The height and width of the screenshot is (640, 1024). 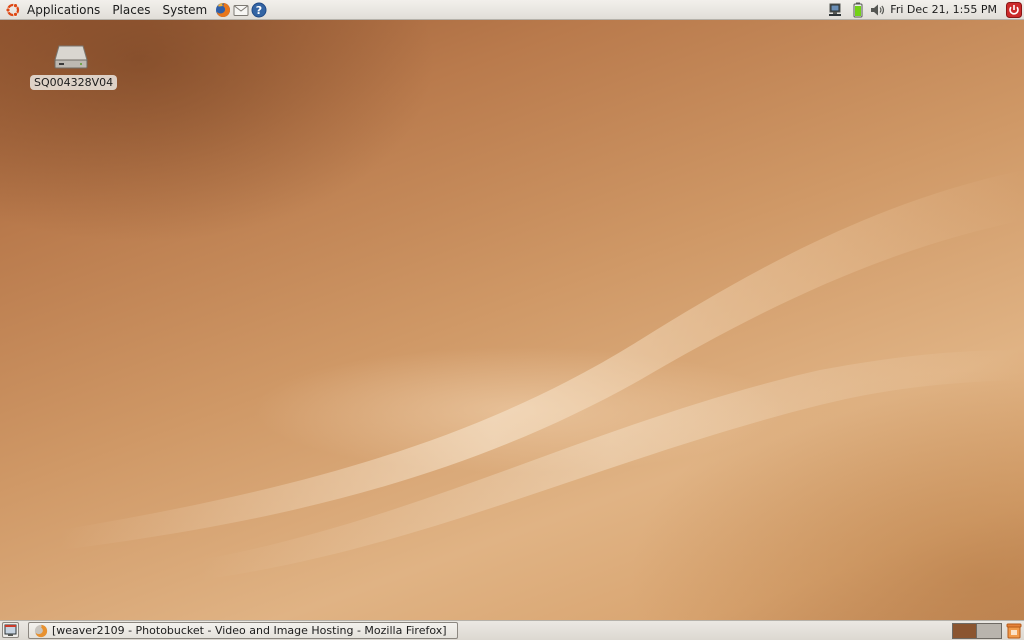 I want to click on menu-places: Places, so click(x=131, y=10).